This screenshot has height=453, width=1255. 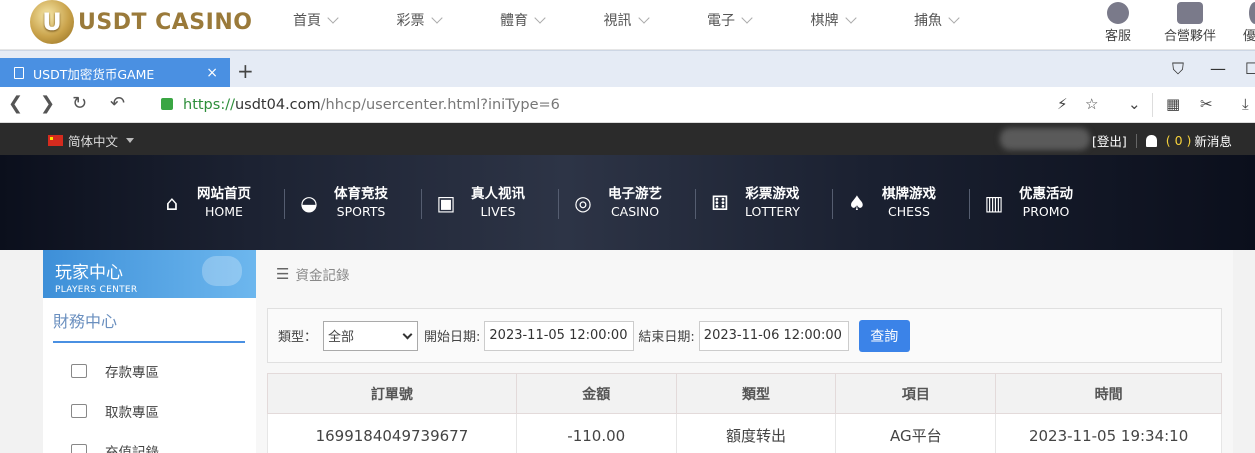 I want to click on start-date-input: 2023-11-05 12:00:00, so click(x=559, y=335).